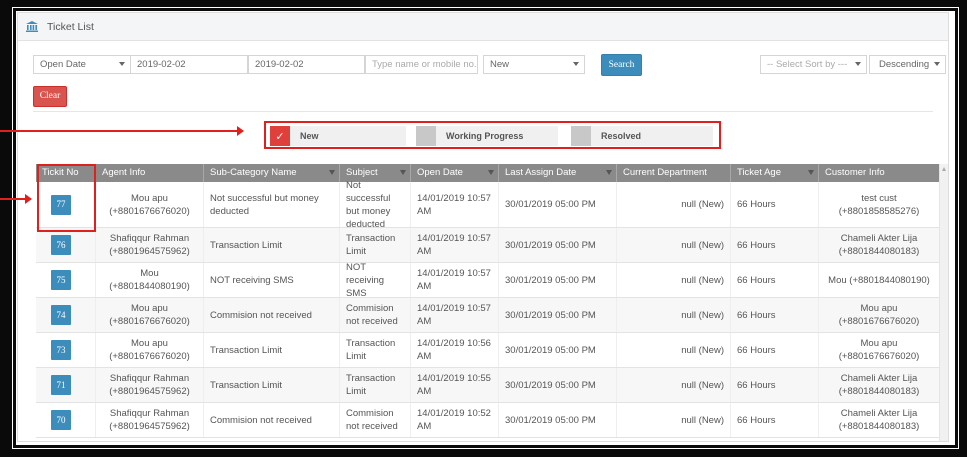  I want to click on subject-cell-text: Transaction Limit, so click(371, 350).